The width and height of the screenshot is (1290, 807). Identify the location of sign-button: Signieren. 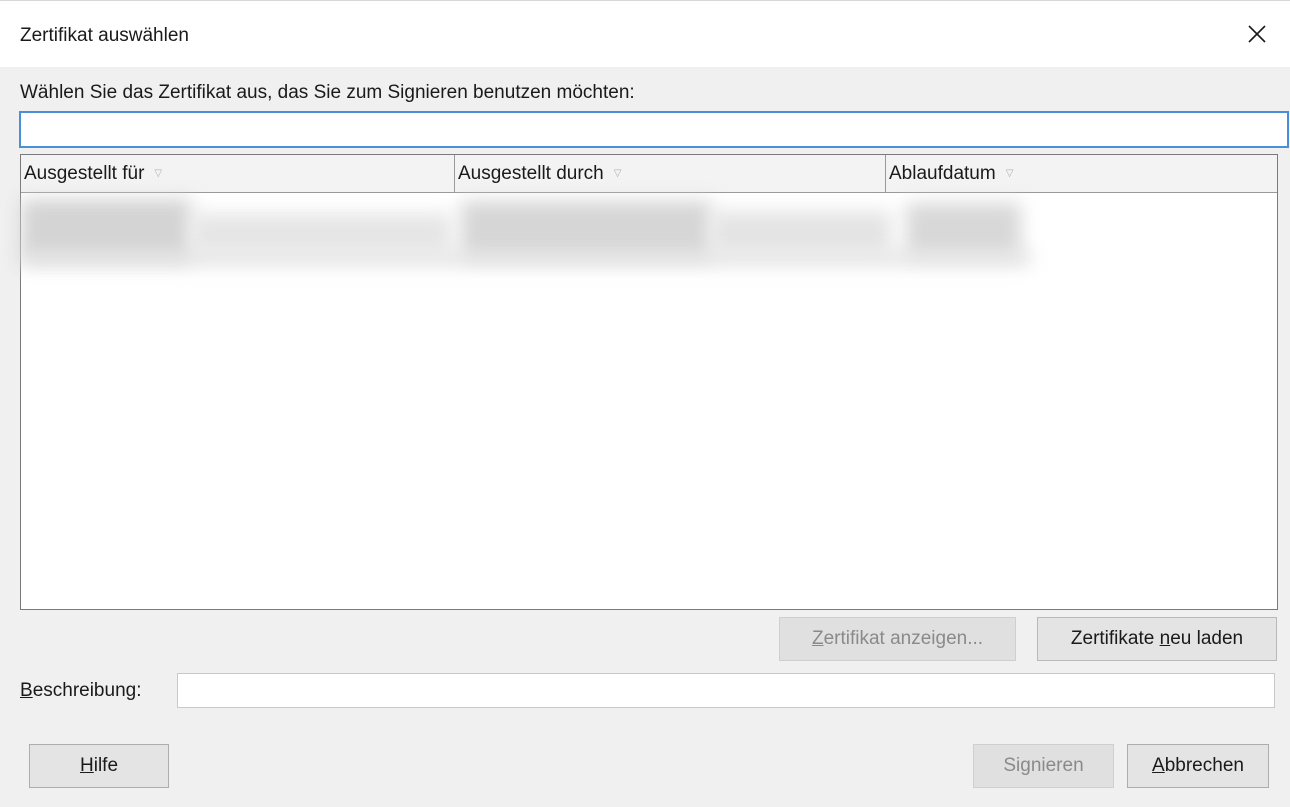
(1043, 766).